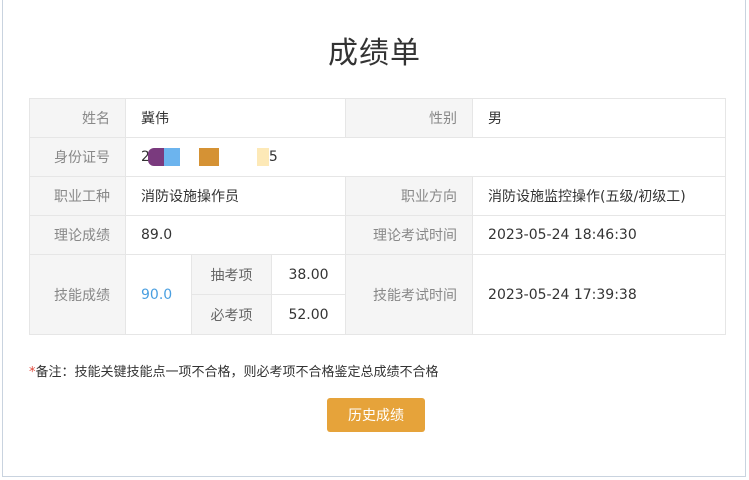 This screenshot has width=749, height=480. I want to click on random-item-label: 抽考项, so click(231, 274).